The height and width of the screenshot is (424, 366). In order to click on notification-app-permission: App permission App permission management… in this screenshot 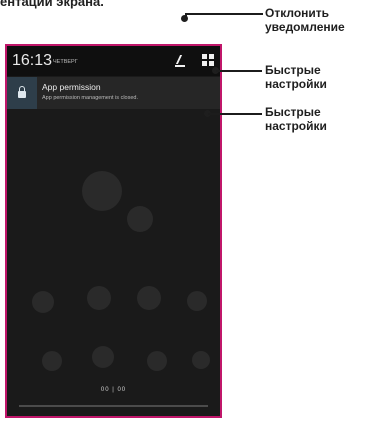, I will do `click(113, 93)`.